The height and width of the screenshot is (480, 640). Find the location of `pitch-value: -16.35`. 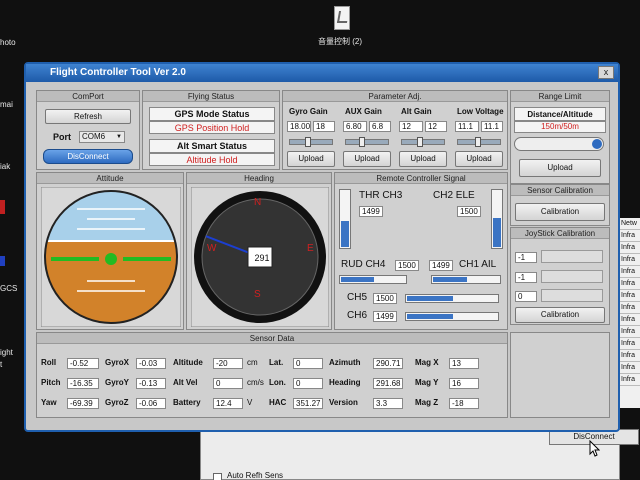

pitch-value: -16.35 is located at coordinates (83, 383).